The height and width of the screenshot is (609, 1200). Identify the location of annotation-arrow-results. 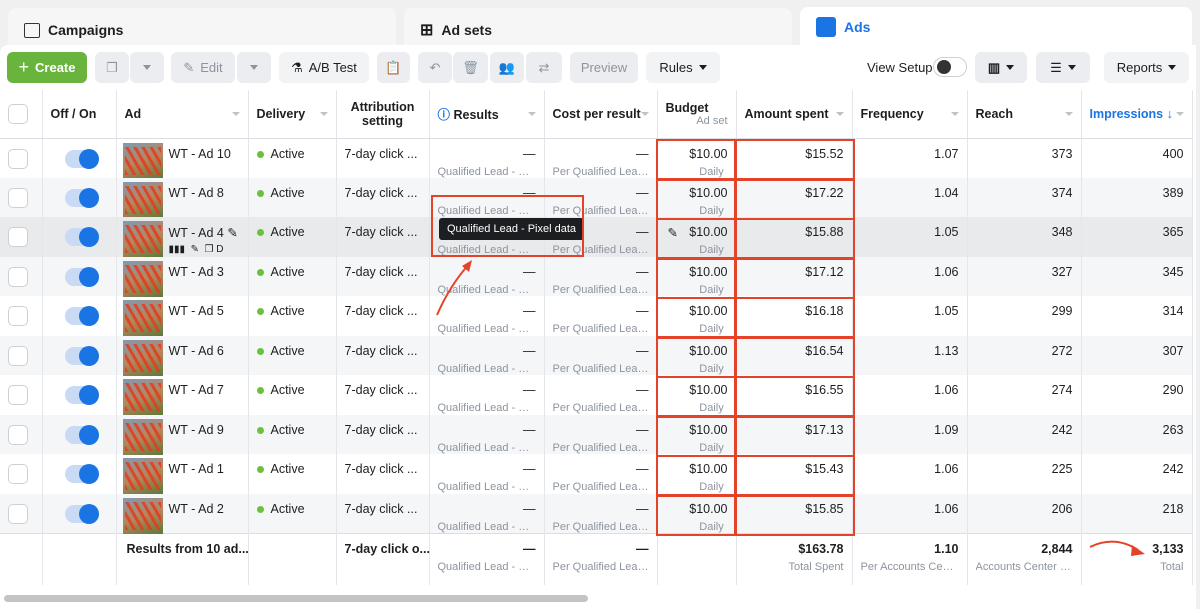
(453, 289).